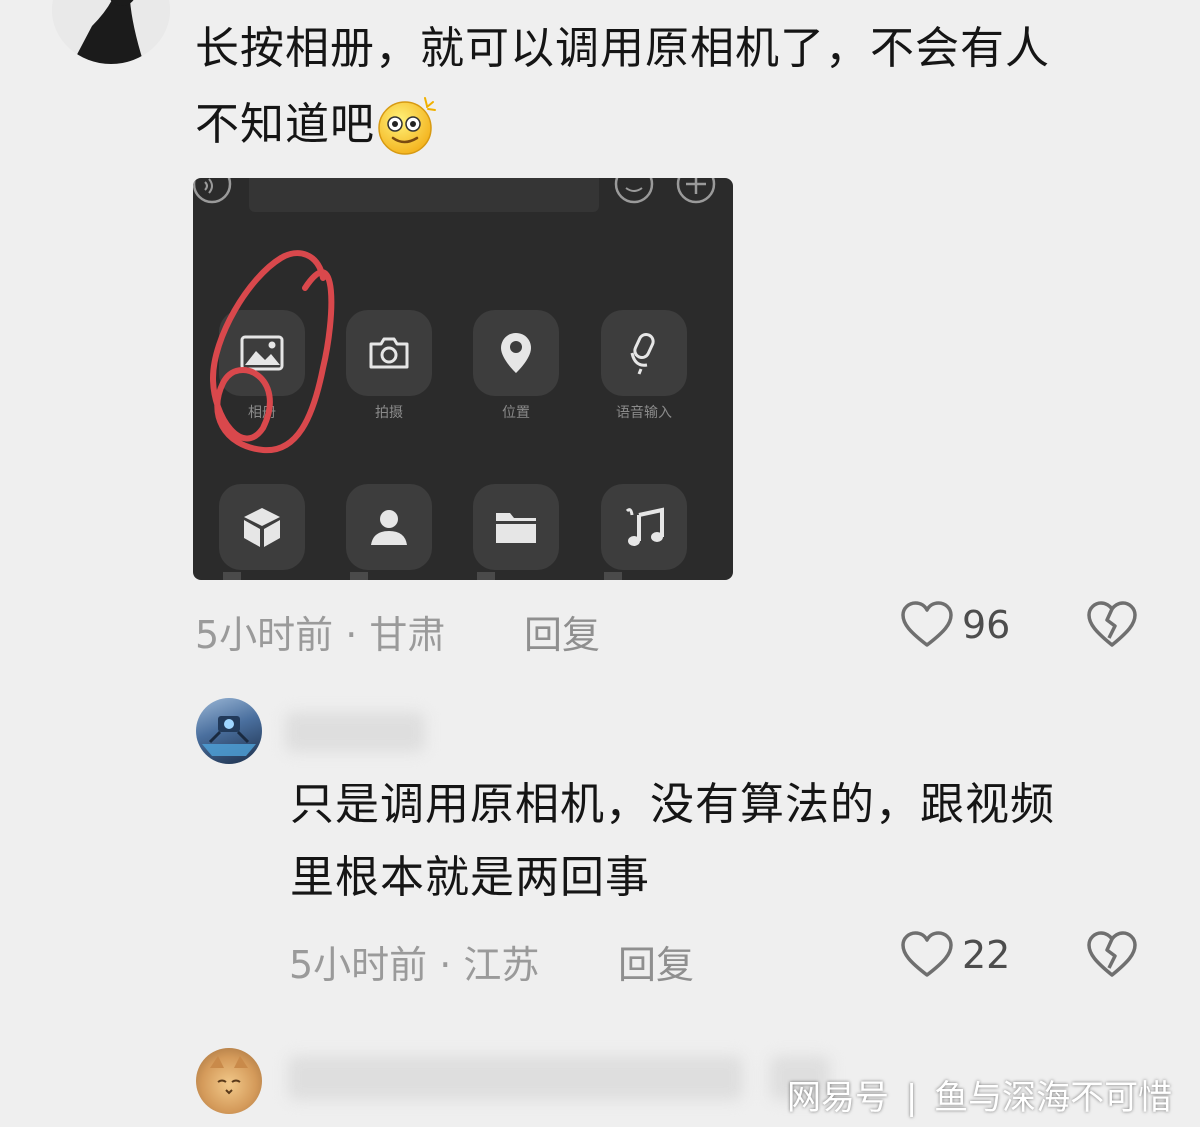 The width and height of the screenshot is (1200, 1127). I want to click on comment-text-blurred, so click(515, 1078).